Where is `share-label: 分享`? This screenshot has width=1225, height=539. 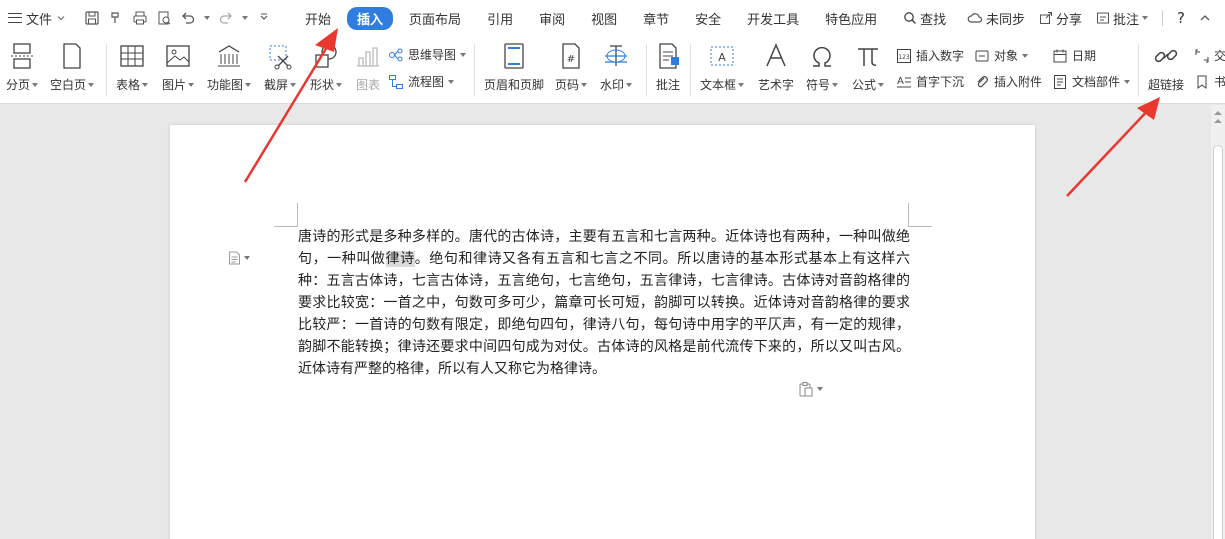
share-label: 分享 is located at coordinates (1069, 20).